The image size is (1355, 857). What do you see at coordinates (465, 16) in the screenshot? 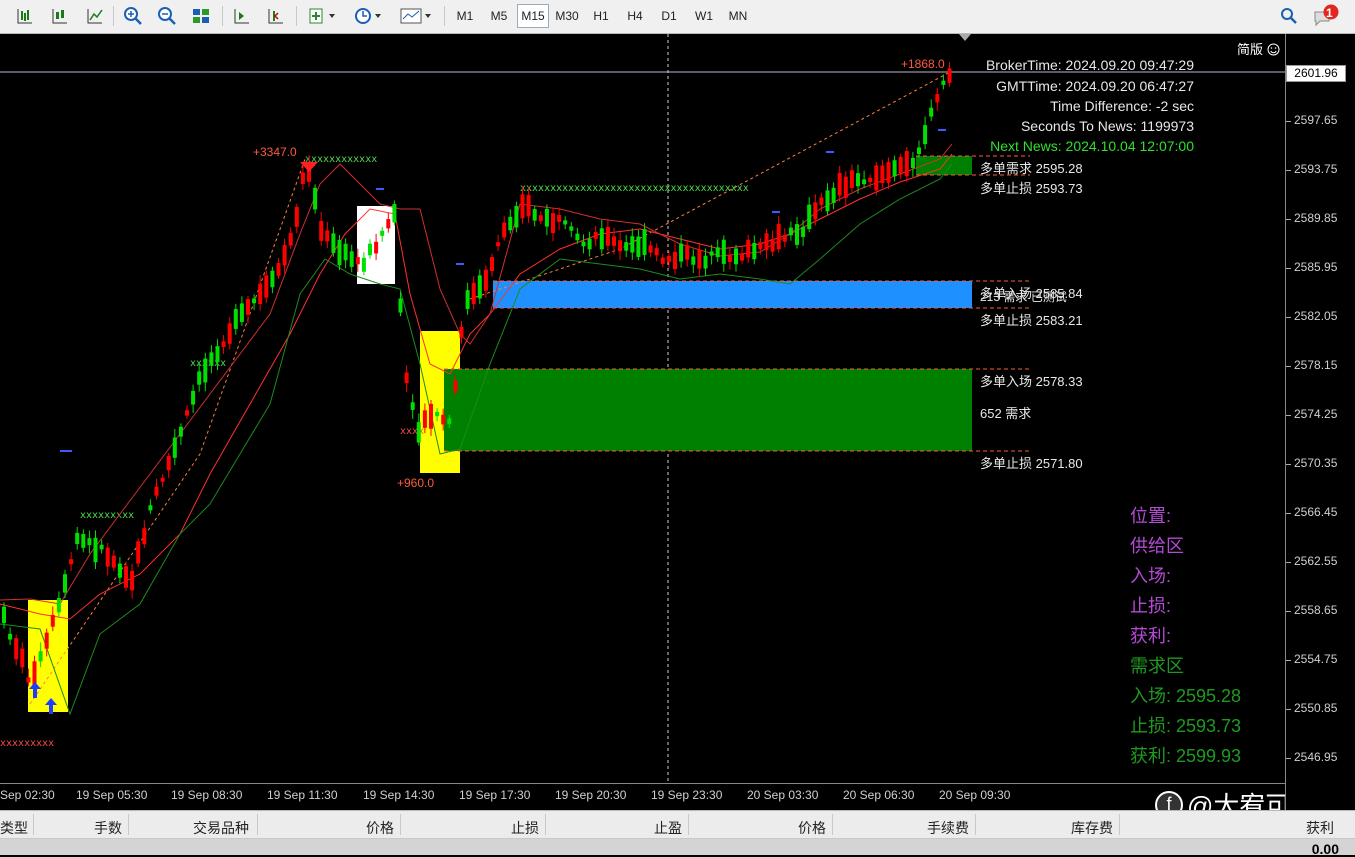
I see `timeframe-m1: M1` at bounding box center [465, 16].